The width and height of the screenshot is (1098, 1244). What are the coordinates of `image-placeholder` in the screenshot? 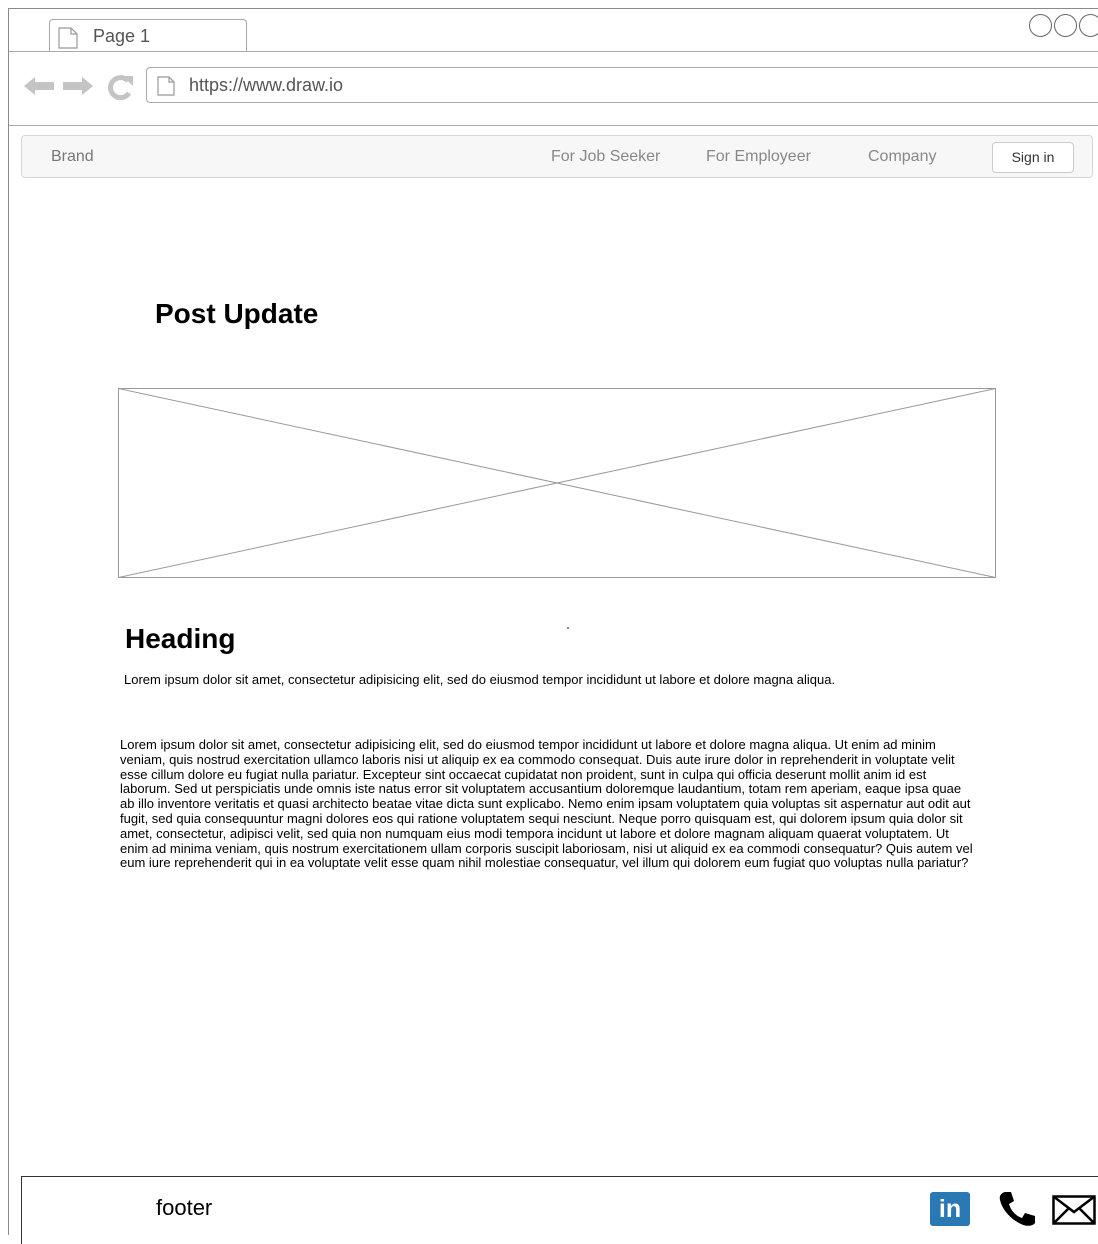 It's located at (557, 483).